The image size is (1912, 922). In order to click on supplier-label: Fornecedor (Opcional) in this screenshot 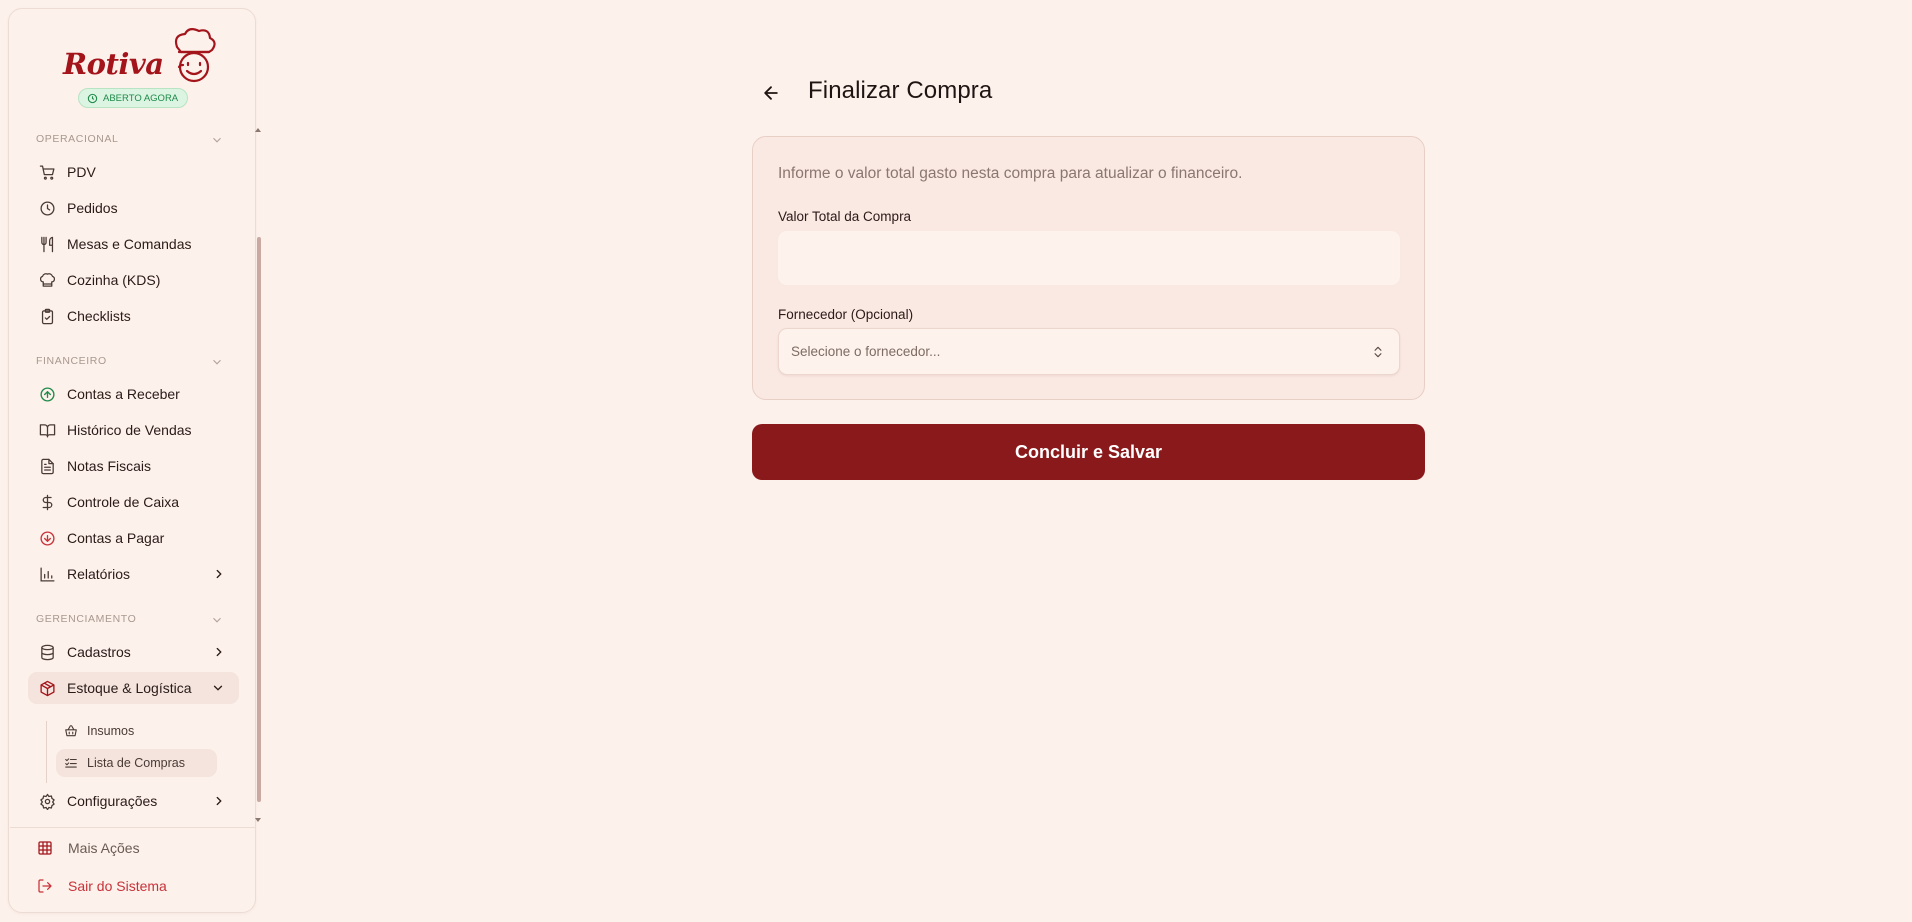, I will do `click(846, 314)`.